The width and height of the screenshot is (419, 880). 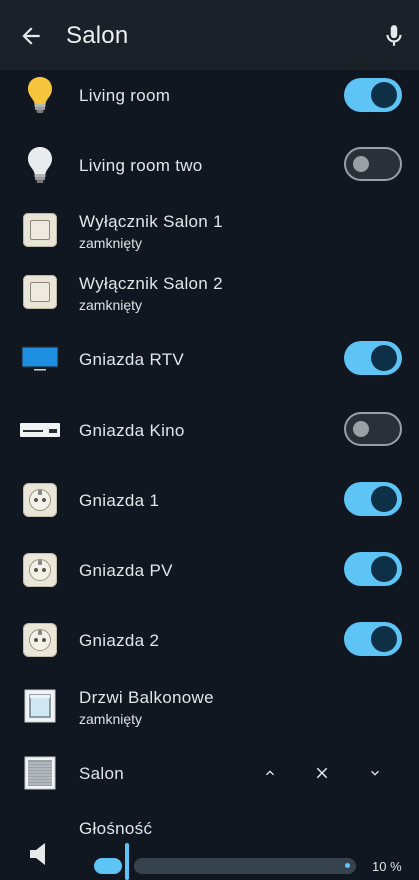 I want to click on entity-row-gniazda-pv: Gniazda PV, so click(x=209, y=570).